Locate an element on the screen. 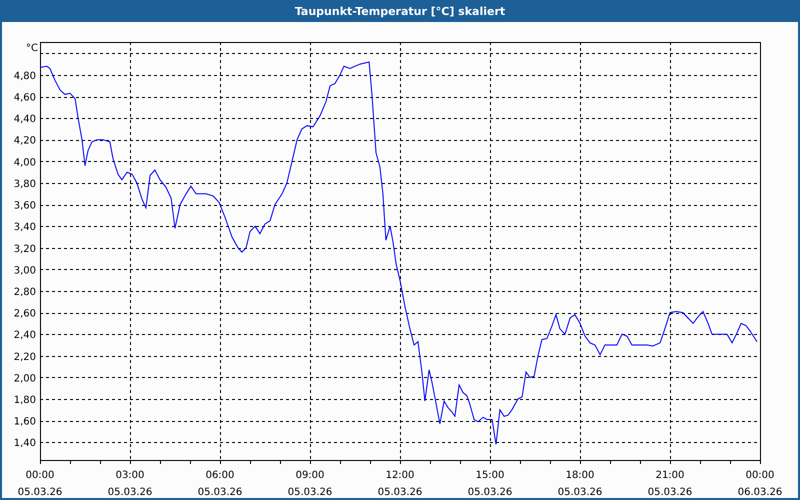 The width and height of the screenshot is (800, 500). y-axis-label: 2,40 is located at coordinates (25, 336).